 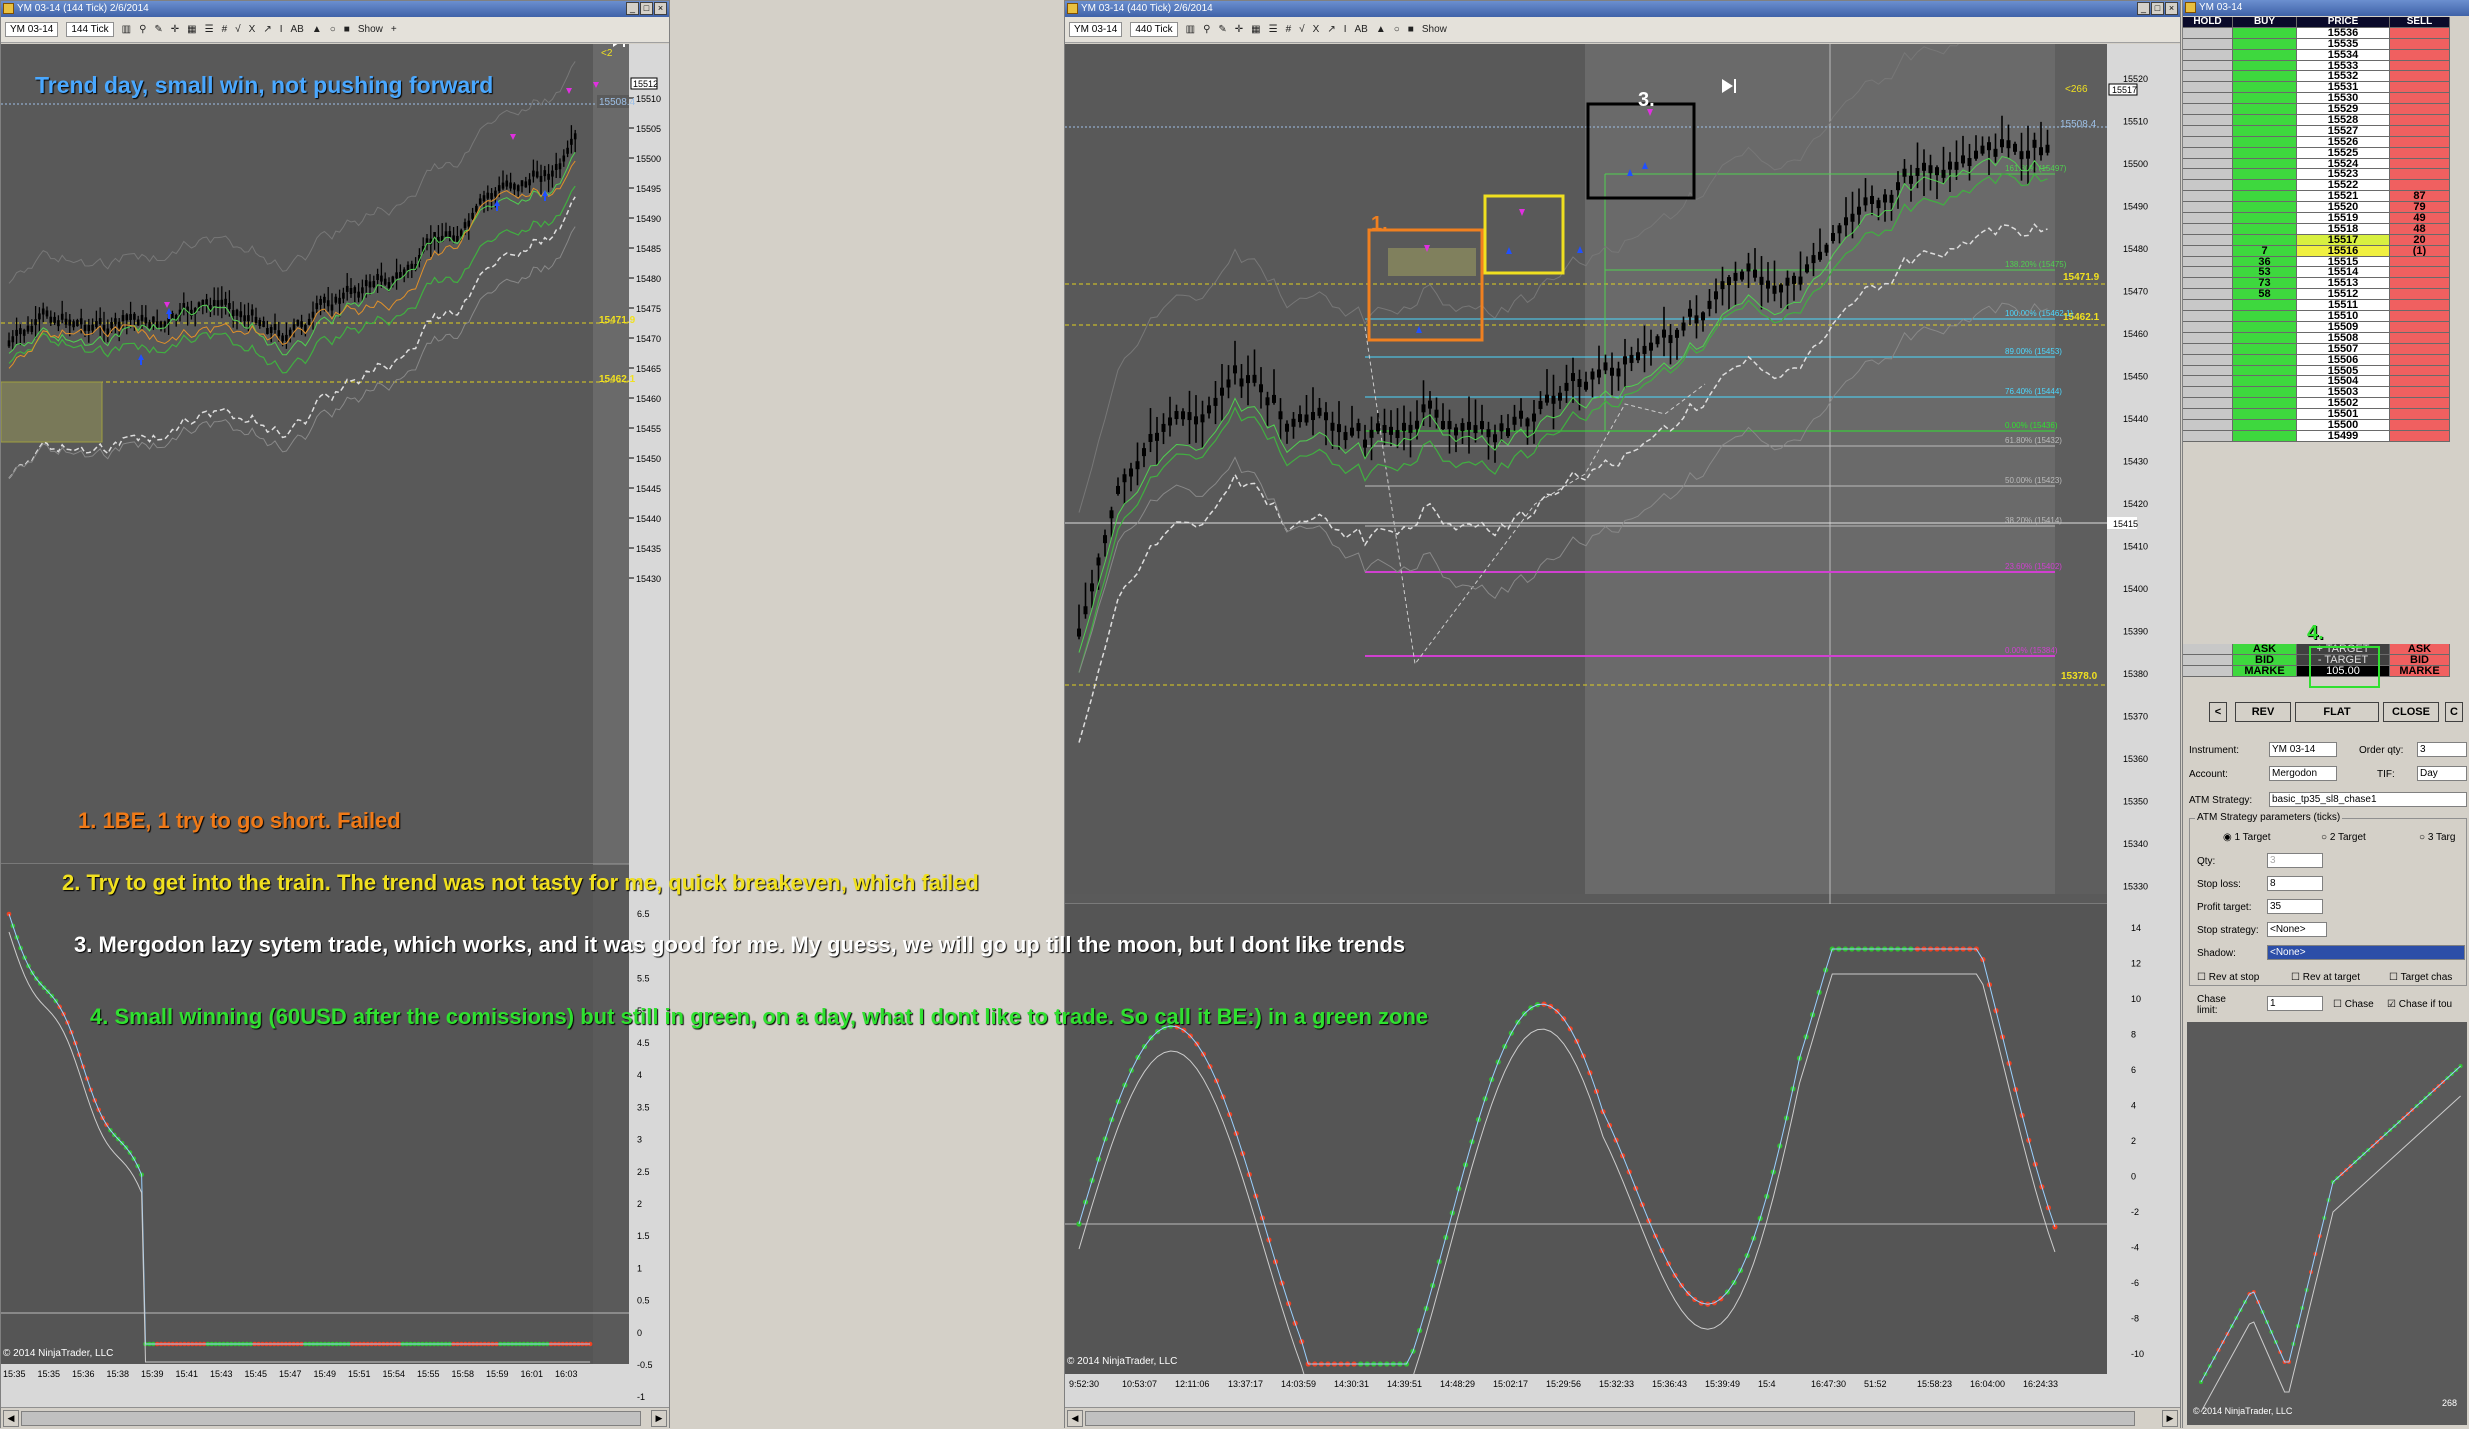 I want to click on triangle-icon: ▲, so click(x=1381, y=29).